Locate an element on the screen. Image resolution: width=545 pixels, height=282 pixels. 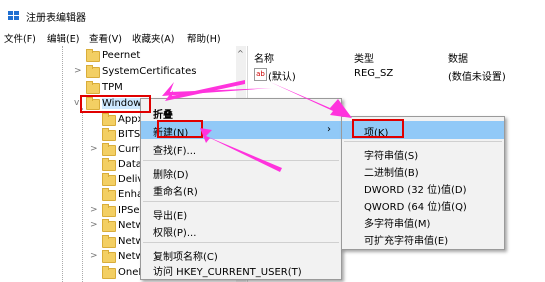
arrow-to-new is located at coordinates (241, 150).